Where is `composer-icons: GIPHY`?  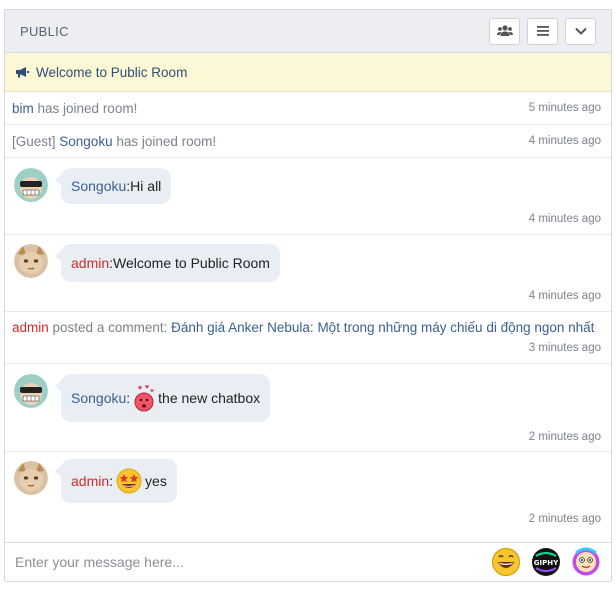 composer-icons: GIPHY is located at coordinates (546, 562).